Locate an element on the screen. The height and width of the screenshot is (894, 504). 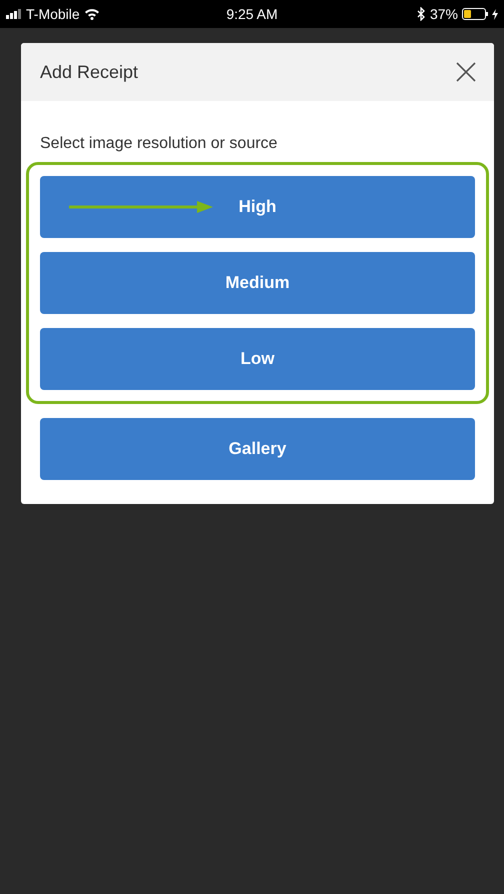
carrier-name: T-Mobile is located at coordinates (53, 14).